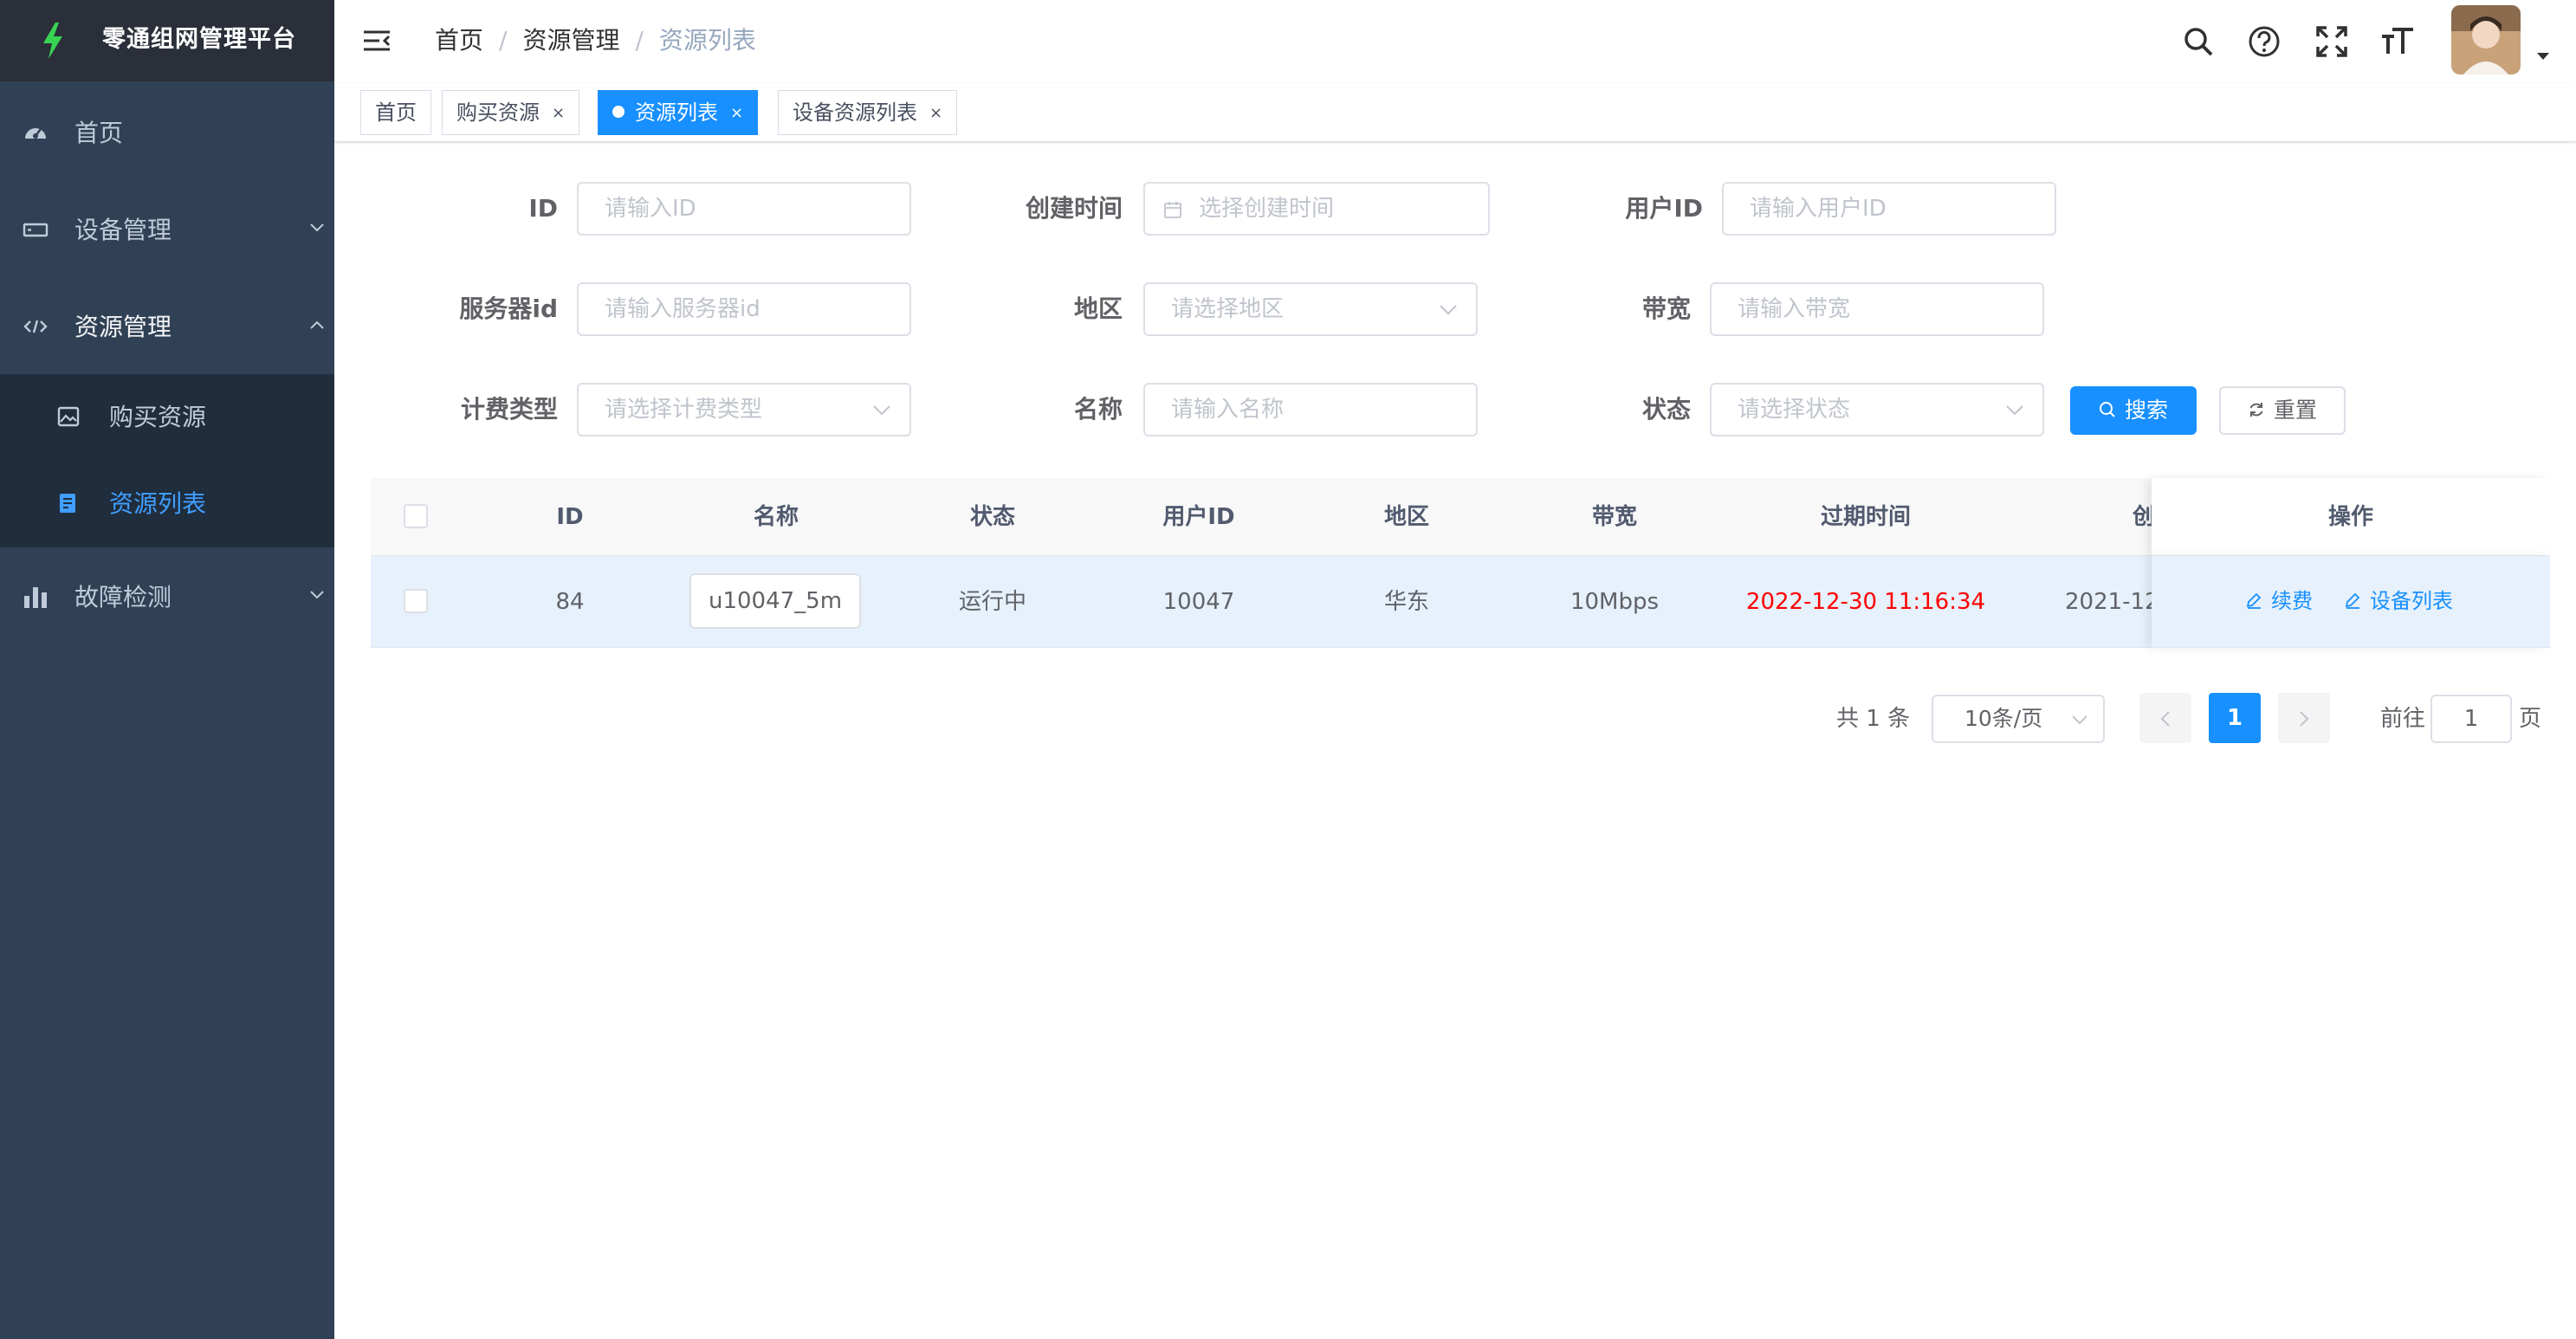 The width and height of the screenshot is (2576, 1339). I want to click on sidebar-item-label: 购买资源, so click(158, 417).